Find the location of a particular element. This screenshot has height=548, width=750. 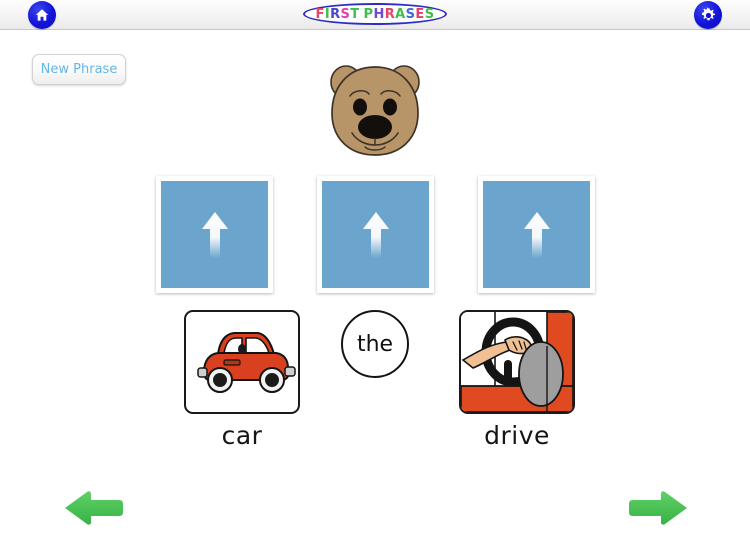

app-title-letter: T is located at coordinates (355, 14).